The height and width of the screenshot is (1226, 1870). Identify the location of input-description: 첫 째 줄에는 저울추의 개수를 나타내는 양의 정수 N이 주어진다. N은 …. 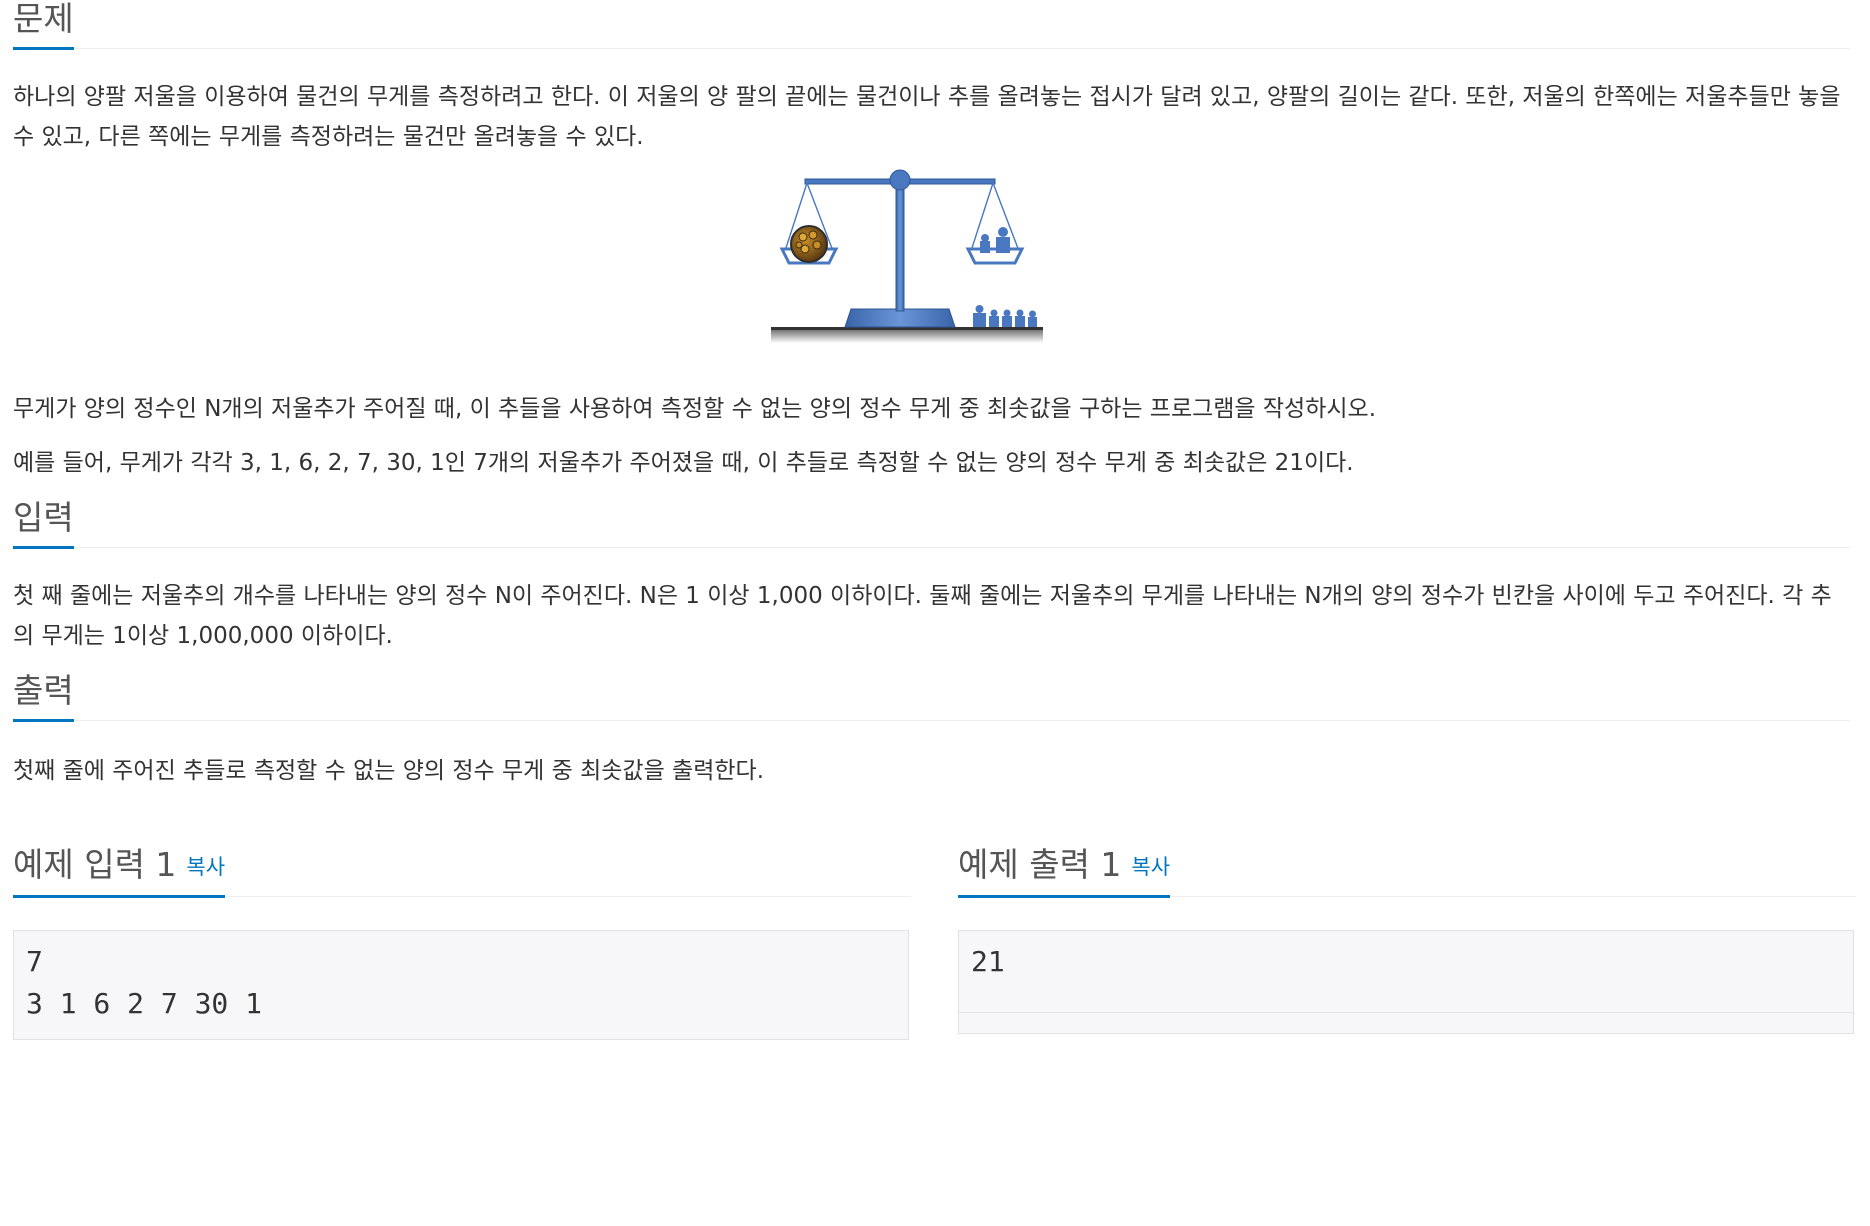
(922, 616).